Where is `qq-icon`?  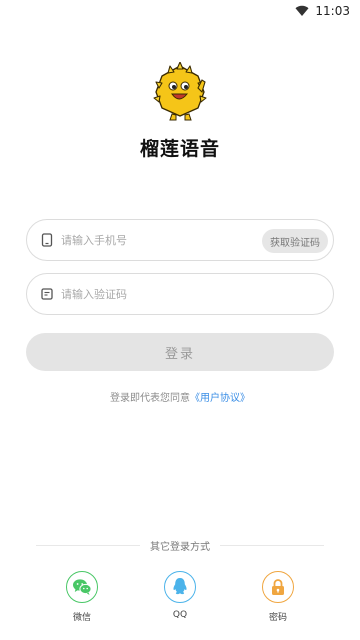
qq-icon is located at coordinates (180, 586).